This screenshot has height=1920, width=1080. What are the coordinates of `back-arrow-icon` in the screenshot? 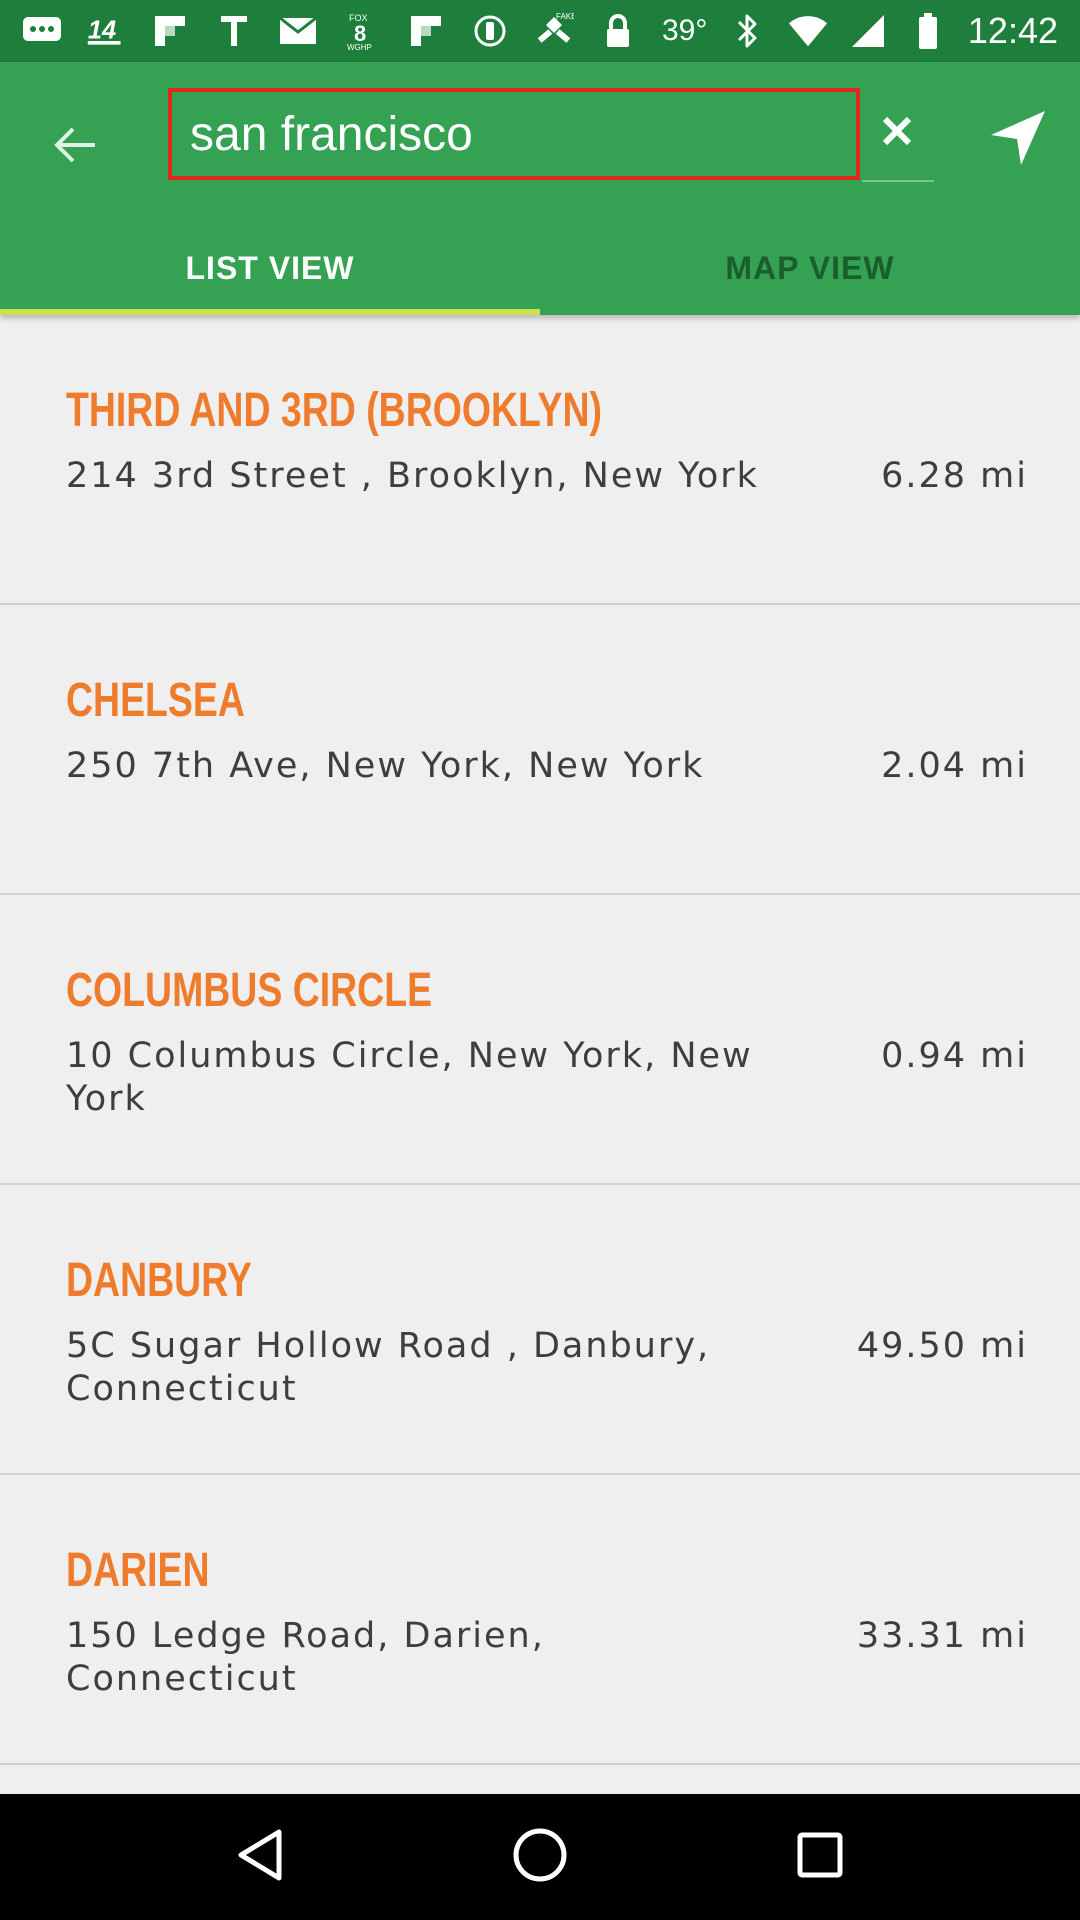 It's located at (75, 147).